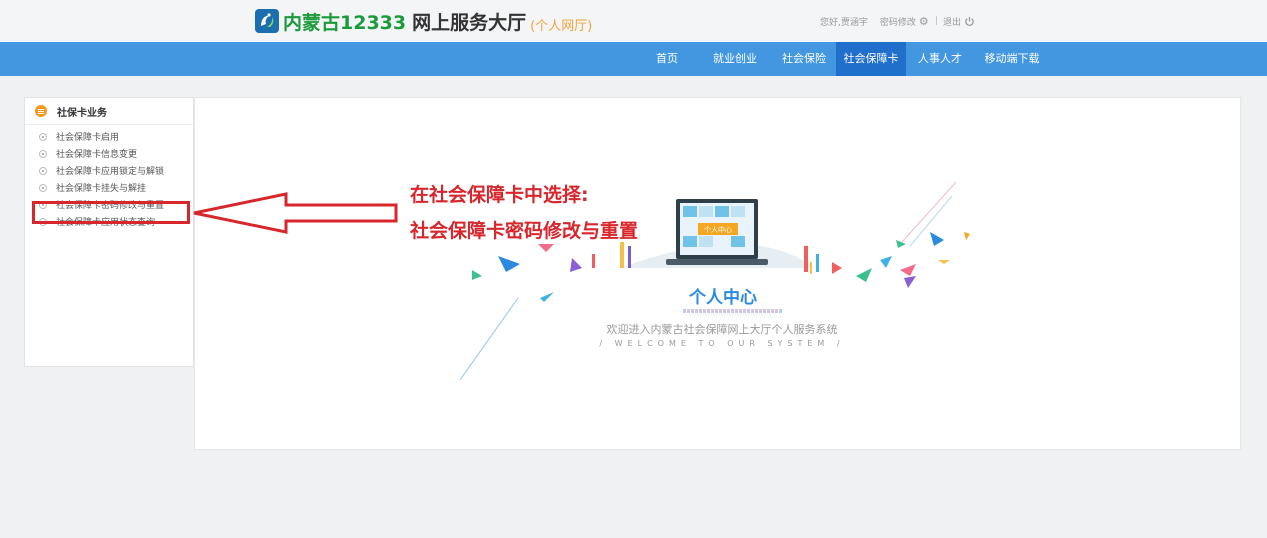  I want to click on highlight-box, so click(111, 212).